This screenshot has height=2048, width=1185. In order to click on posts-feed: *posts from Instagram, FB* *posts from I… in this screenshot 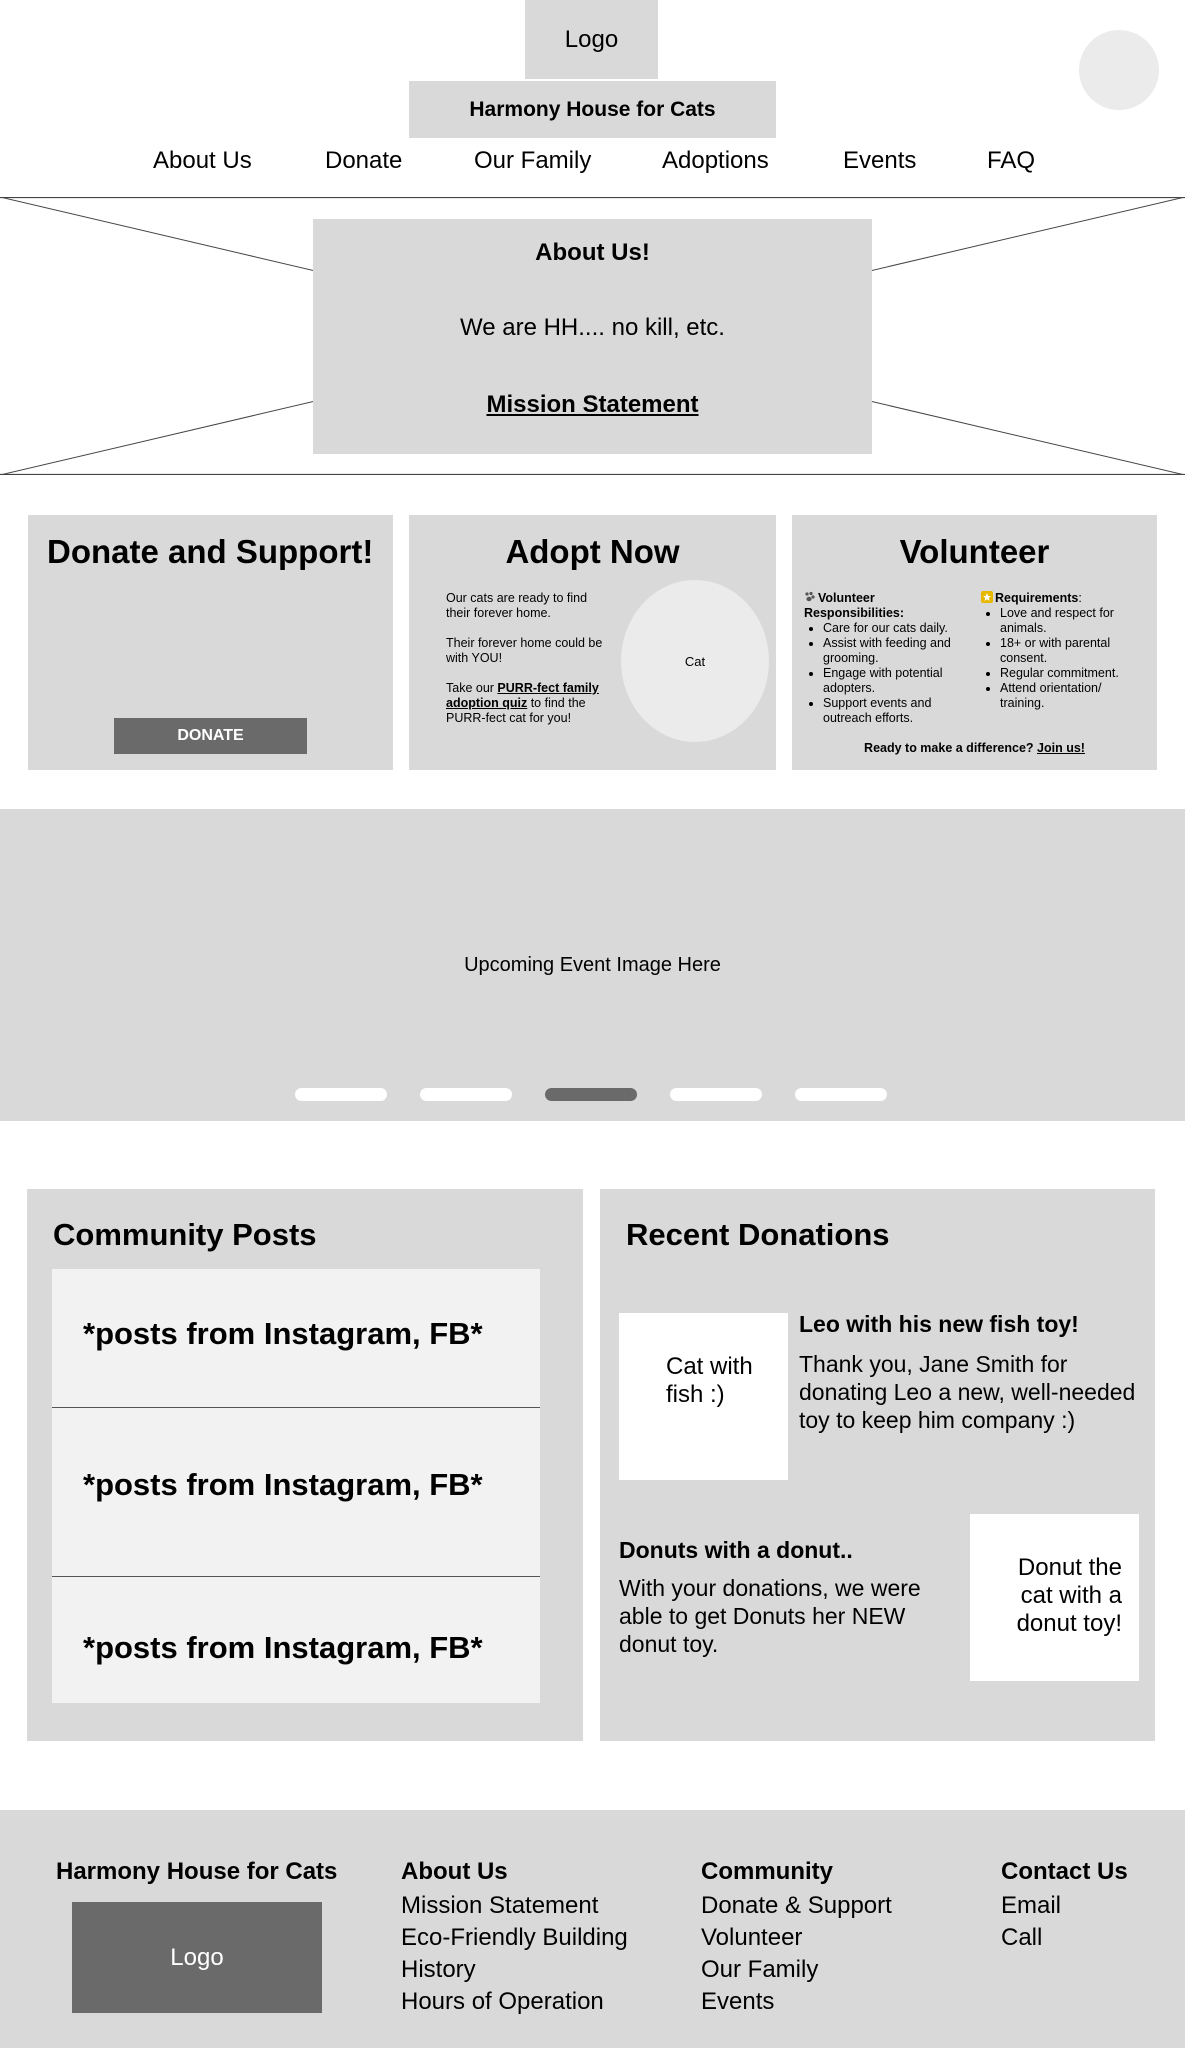, I will do `click(296, 1486)`.